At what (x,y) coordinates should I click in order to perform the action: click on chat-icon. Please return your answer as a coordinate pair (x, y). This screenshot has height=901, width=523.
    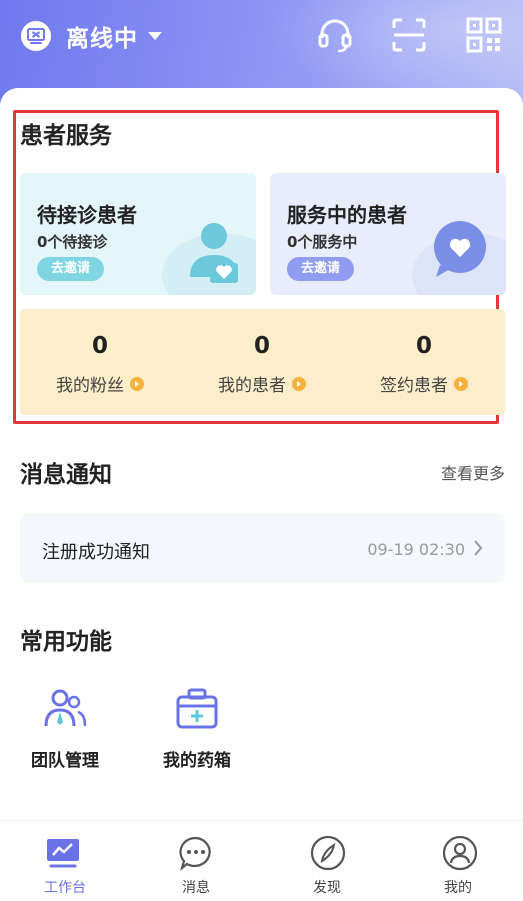
    Looking at the image, I should click on (195, 853).